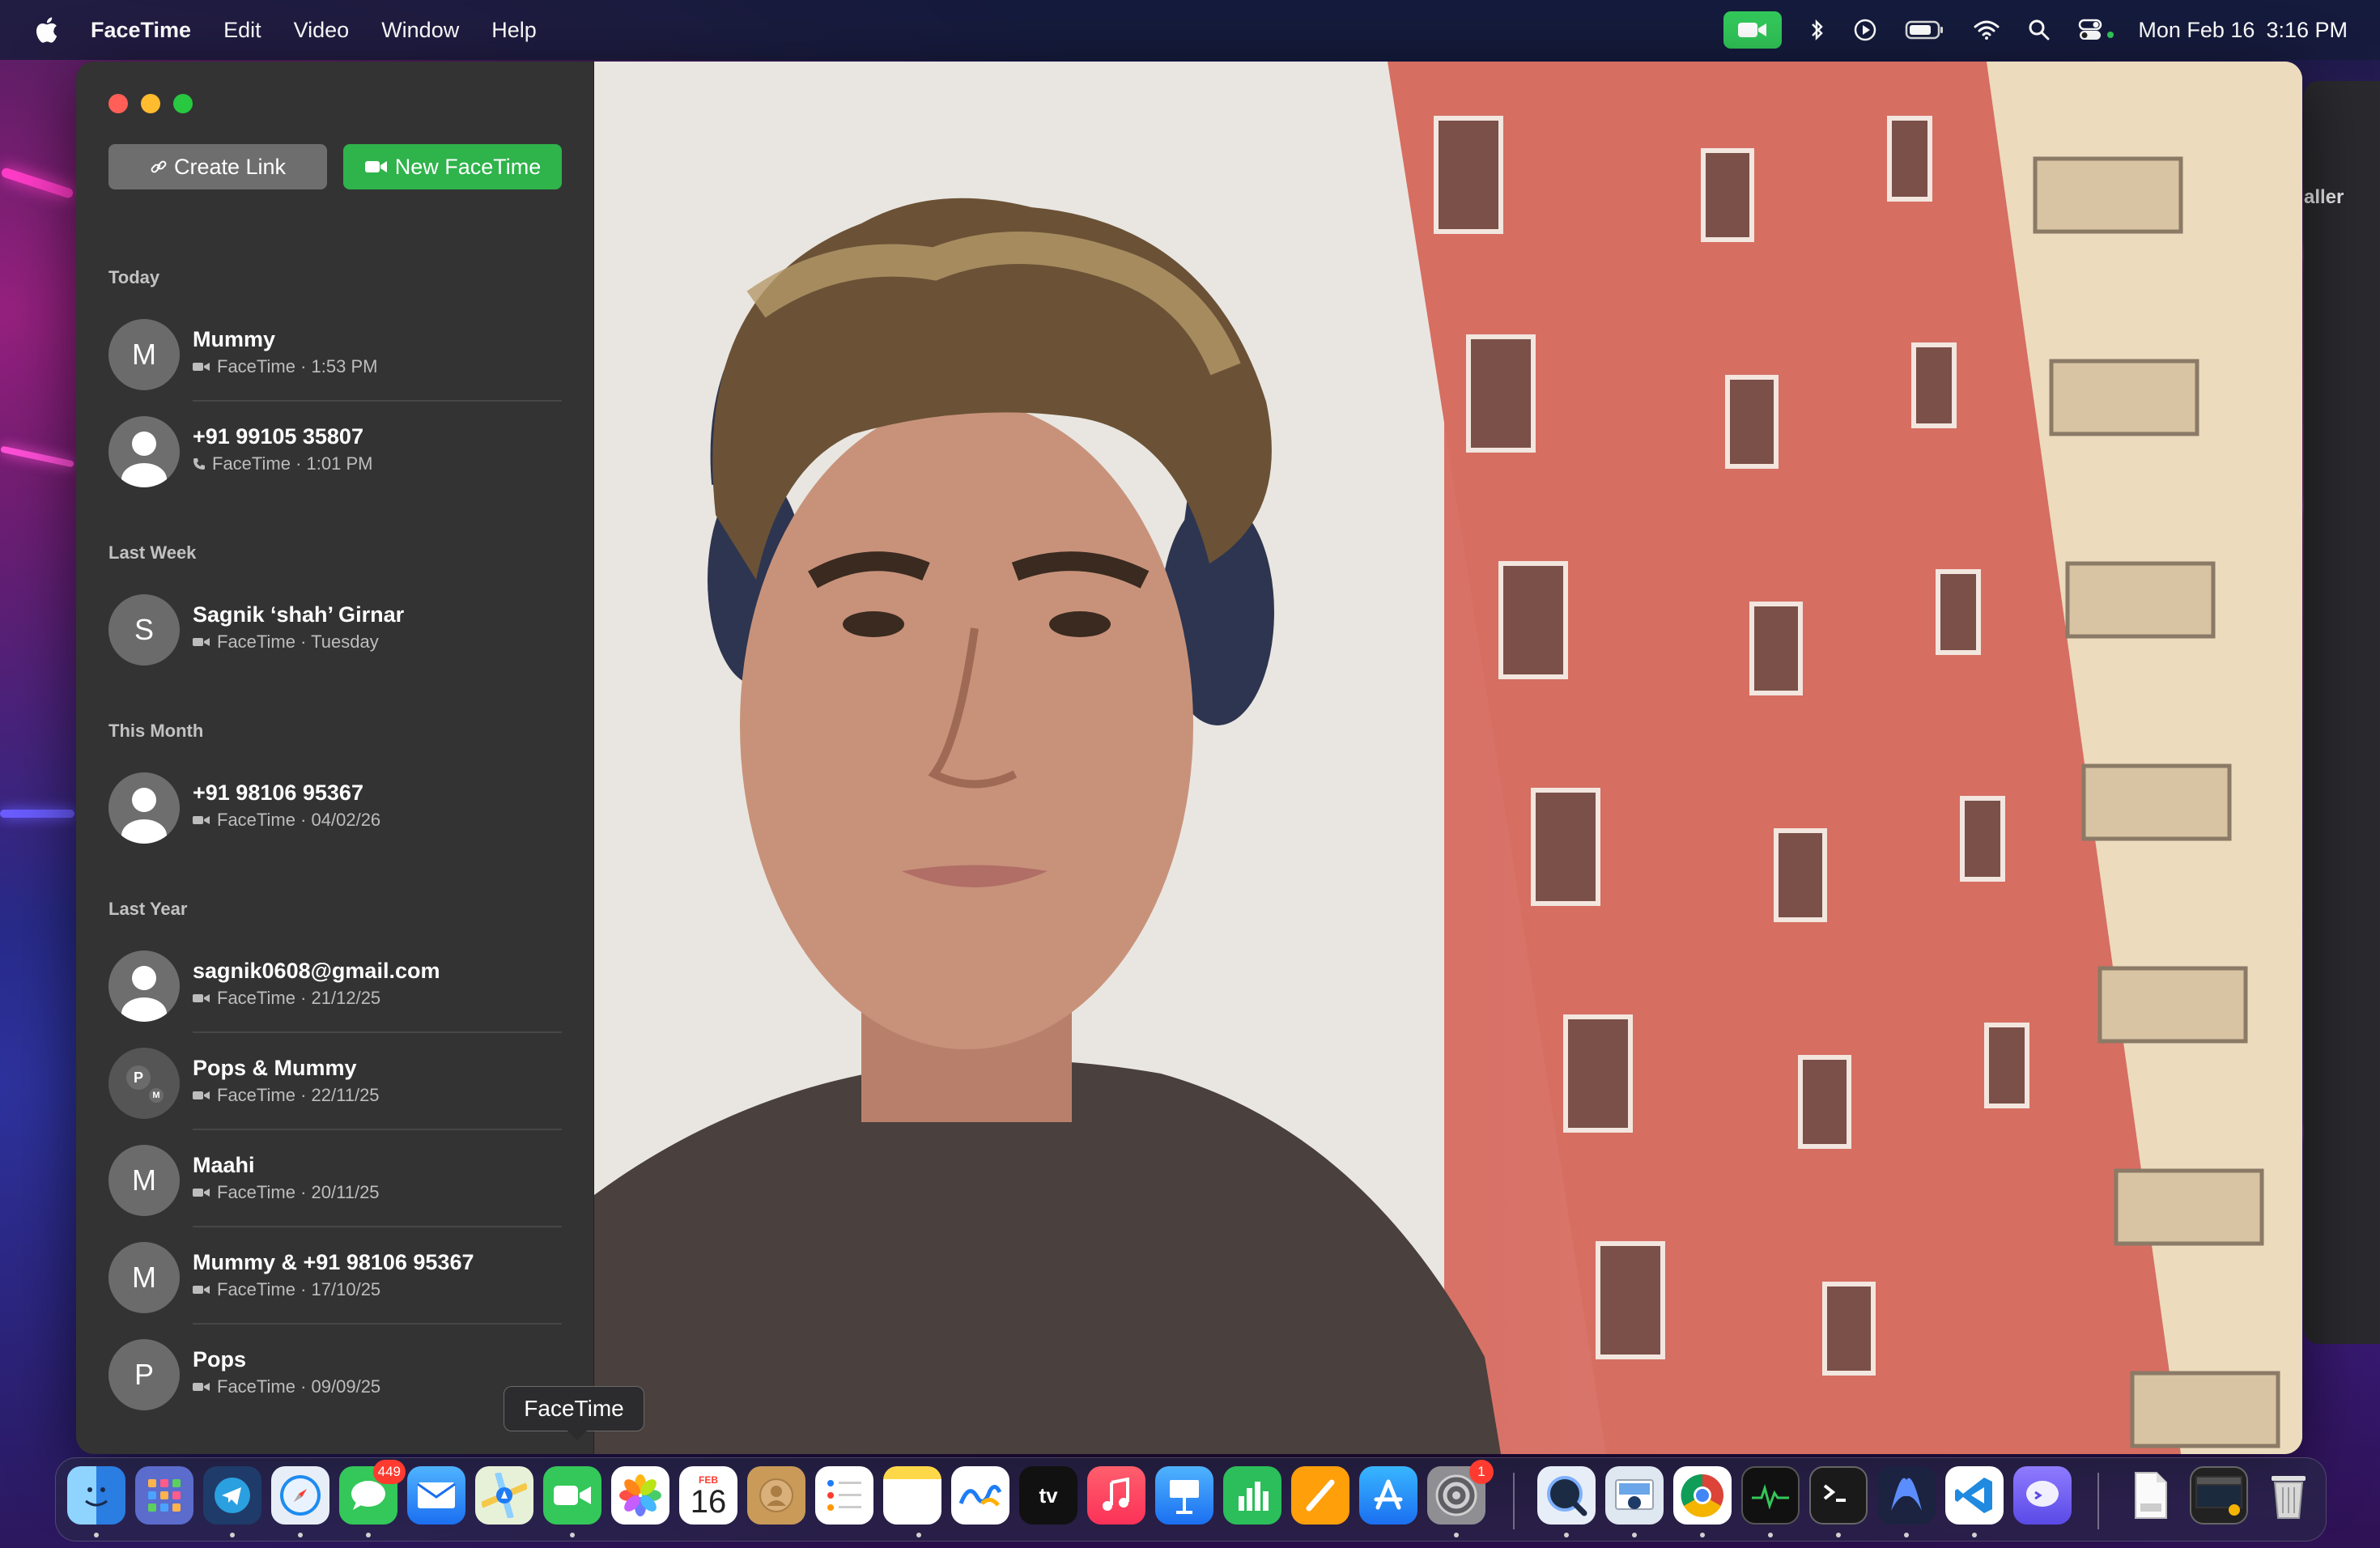 This screenshot has height=1548, width=2380. Describe the element at coordinates (335, 1081) in the screenshot. I see `call-row-pops-mummy: P M Pops & Mummy FaceTime · 22/11/25` at that location.